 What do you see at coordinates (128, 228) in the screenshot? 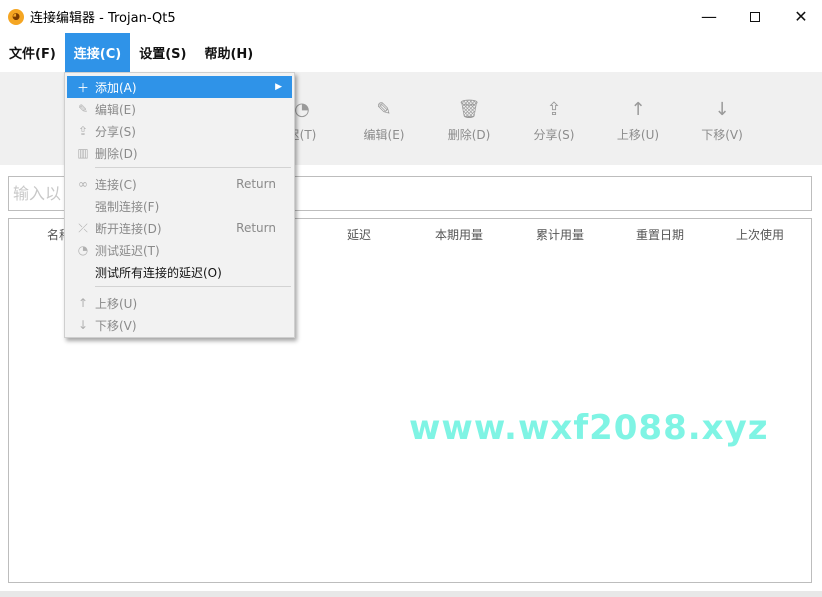
I see `menu-item-label: 断开连接(D)` at bounding box center [128, 228].